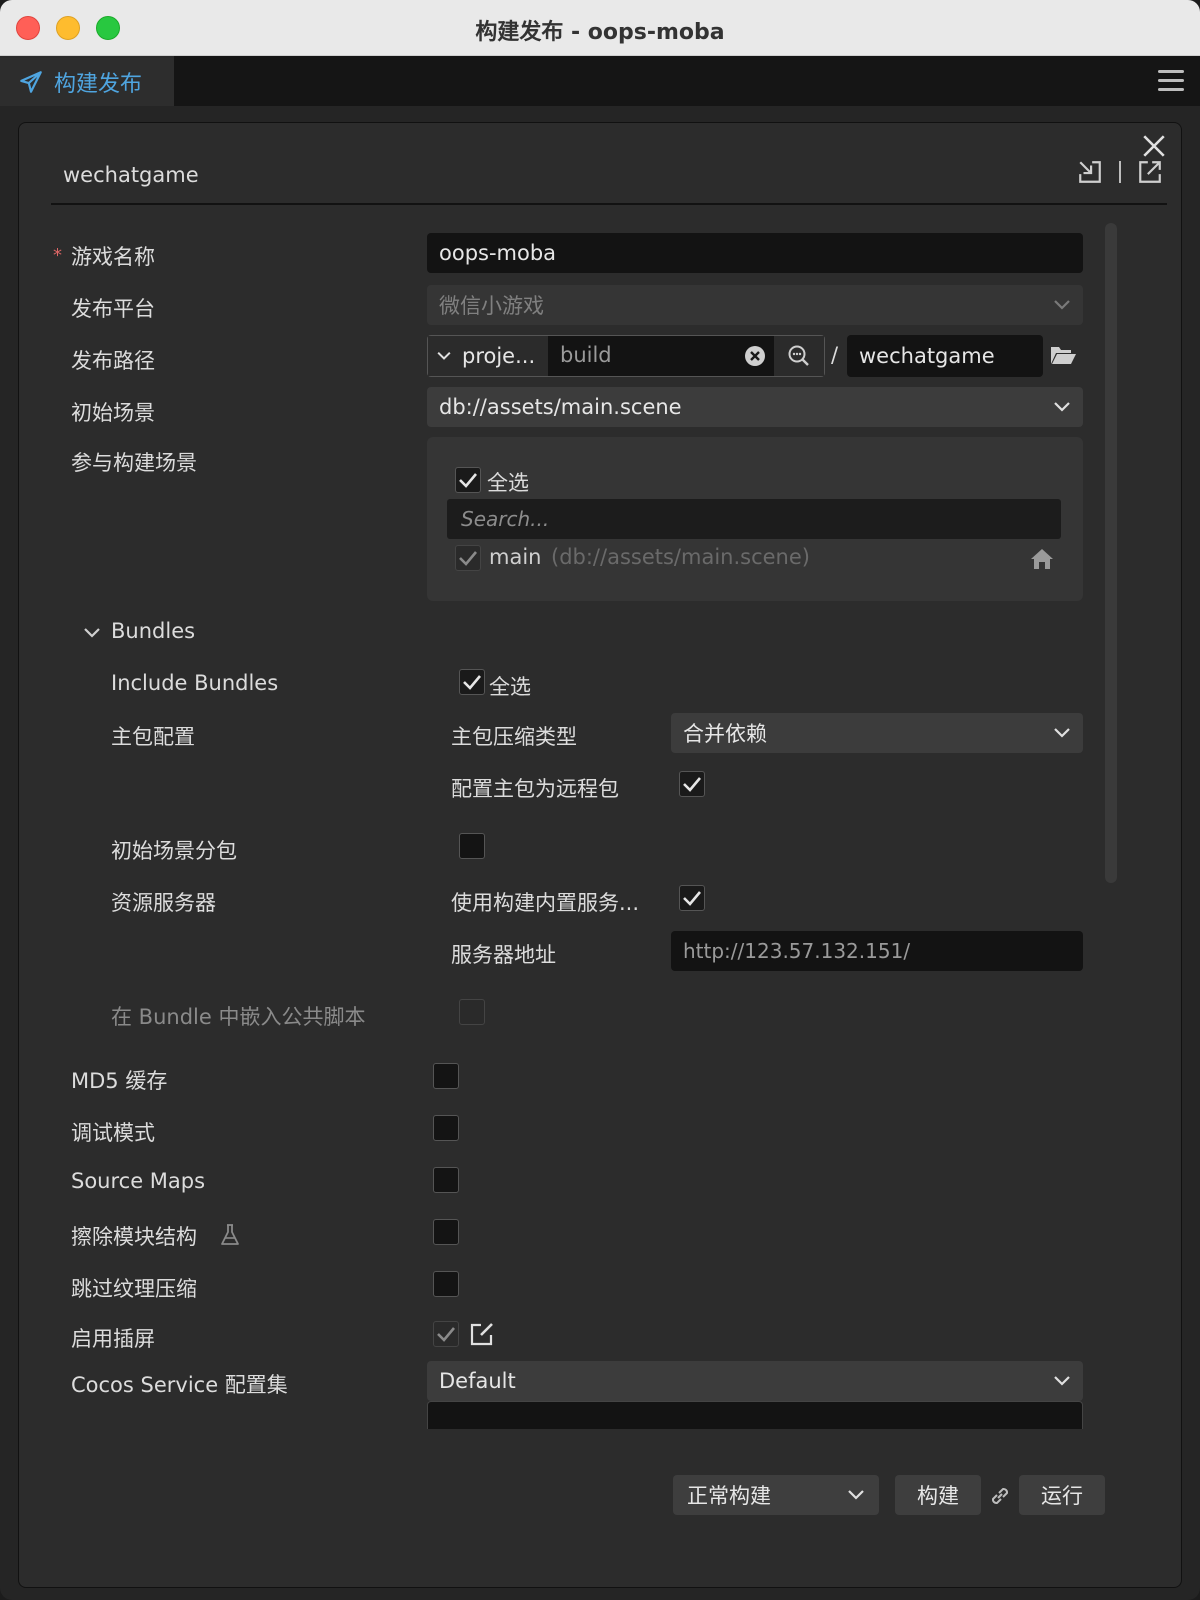  I want to click on title-bar: 构建发布 - oops-moba, so click(600, 28).